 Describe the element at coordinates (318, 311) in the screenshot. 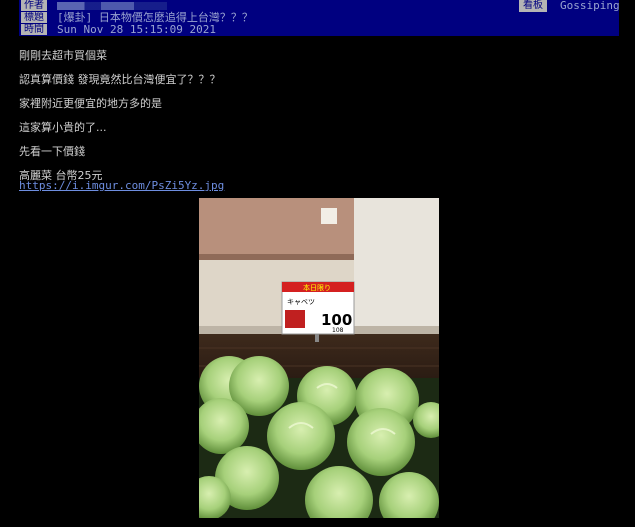

I see `price-tag: 本日限り キャベツ 100 108` at that location.